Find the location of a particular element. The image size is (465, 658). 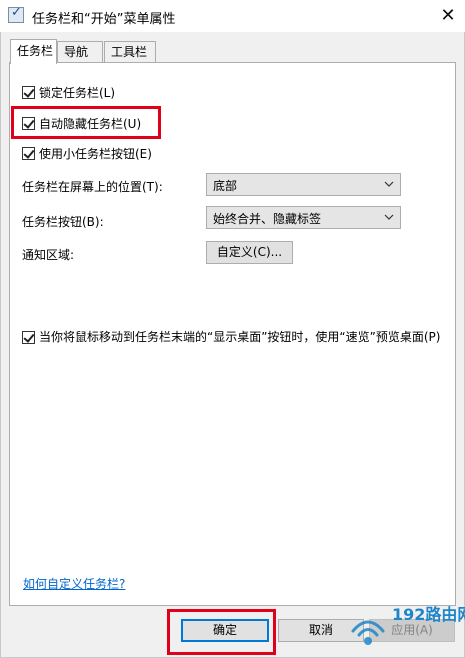

tab-navigation: 导航 is located at coordinates (80, 51).